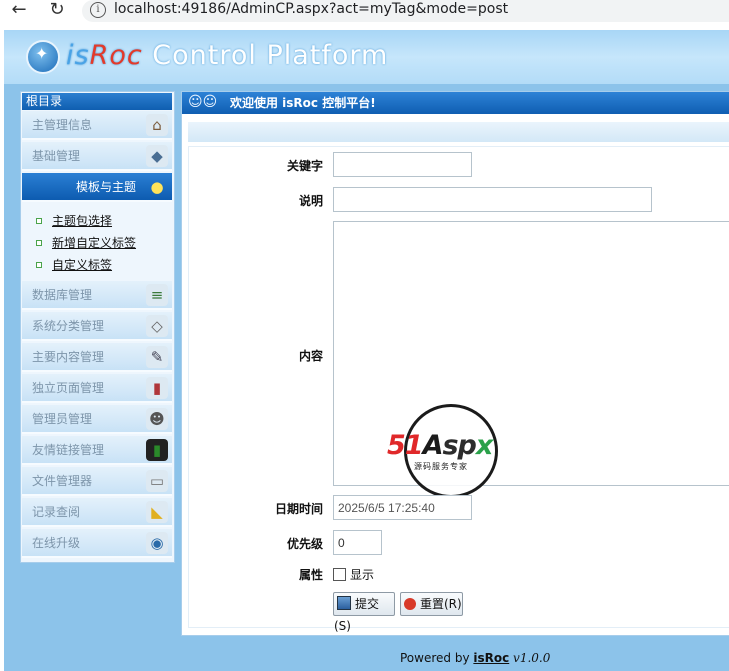  What do you see at coordinates (362, 574) in the screenshot?
I see `show-label: 显示` at bounding box center [362, 574].